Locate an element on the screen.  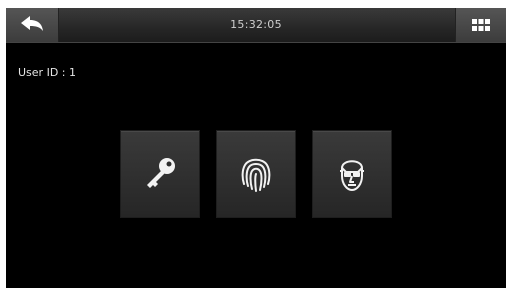
user-id-label: User ID : 1 is located at coordinates (47, 72).